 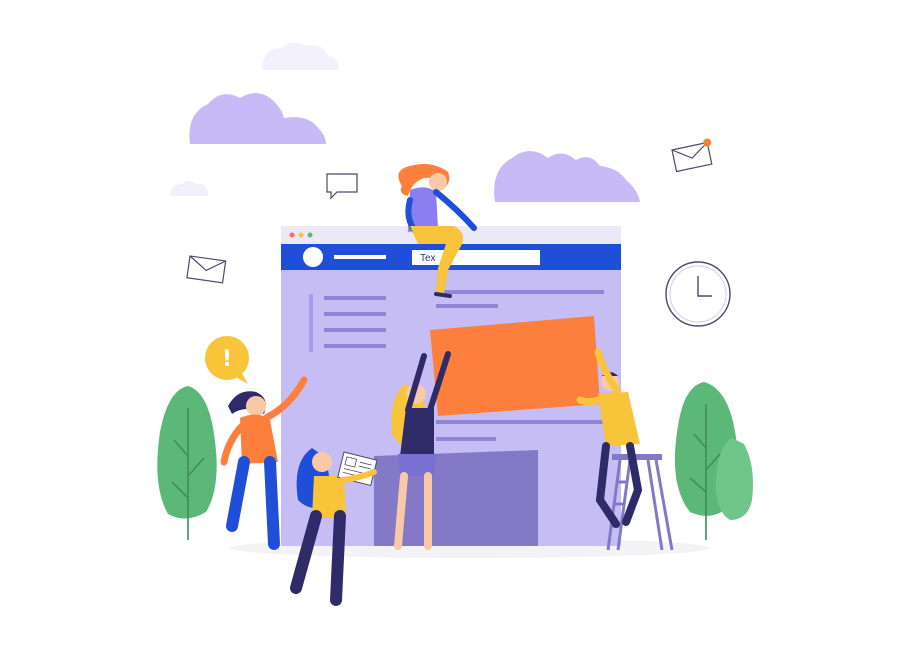 I want to click on sidebar-rule, so click(x=311, y=323).